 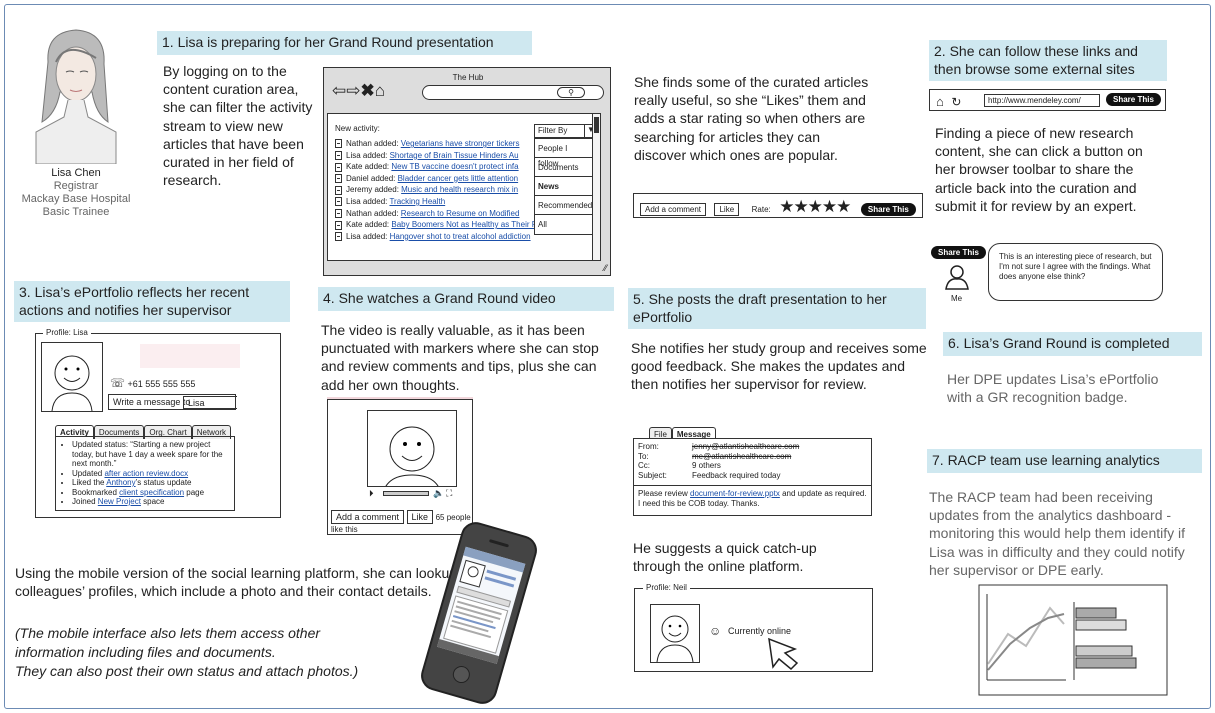 What do you see at coordinates (449, 493) in the screenshot?
I see `fullscreen-icon: ⛶` at bounding box center [449, 493].